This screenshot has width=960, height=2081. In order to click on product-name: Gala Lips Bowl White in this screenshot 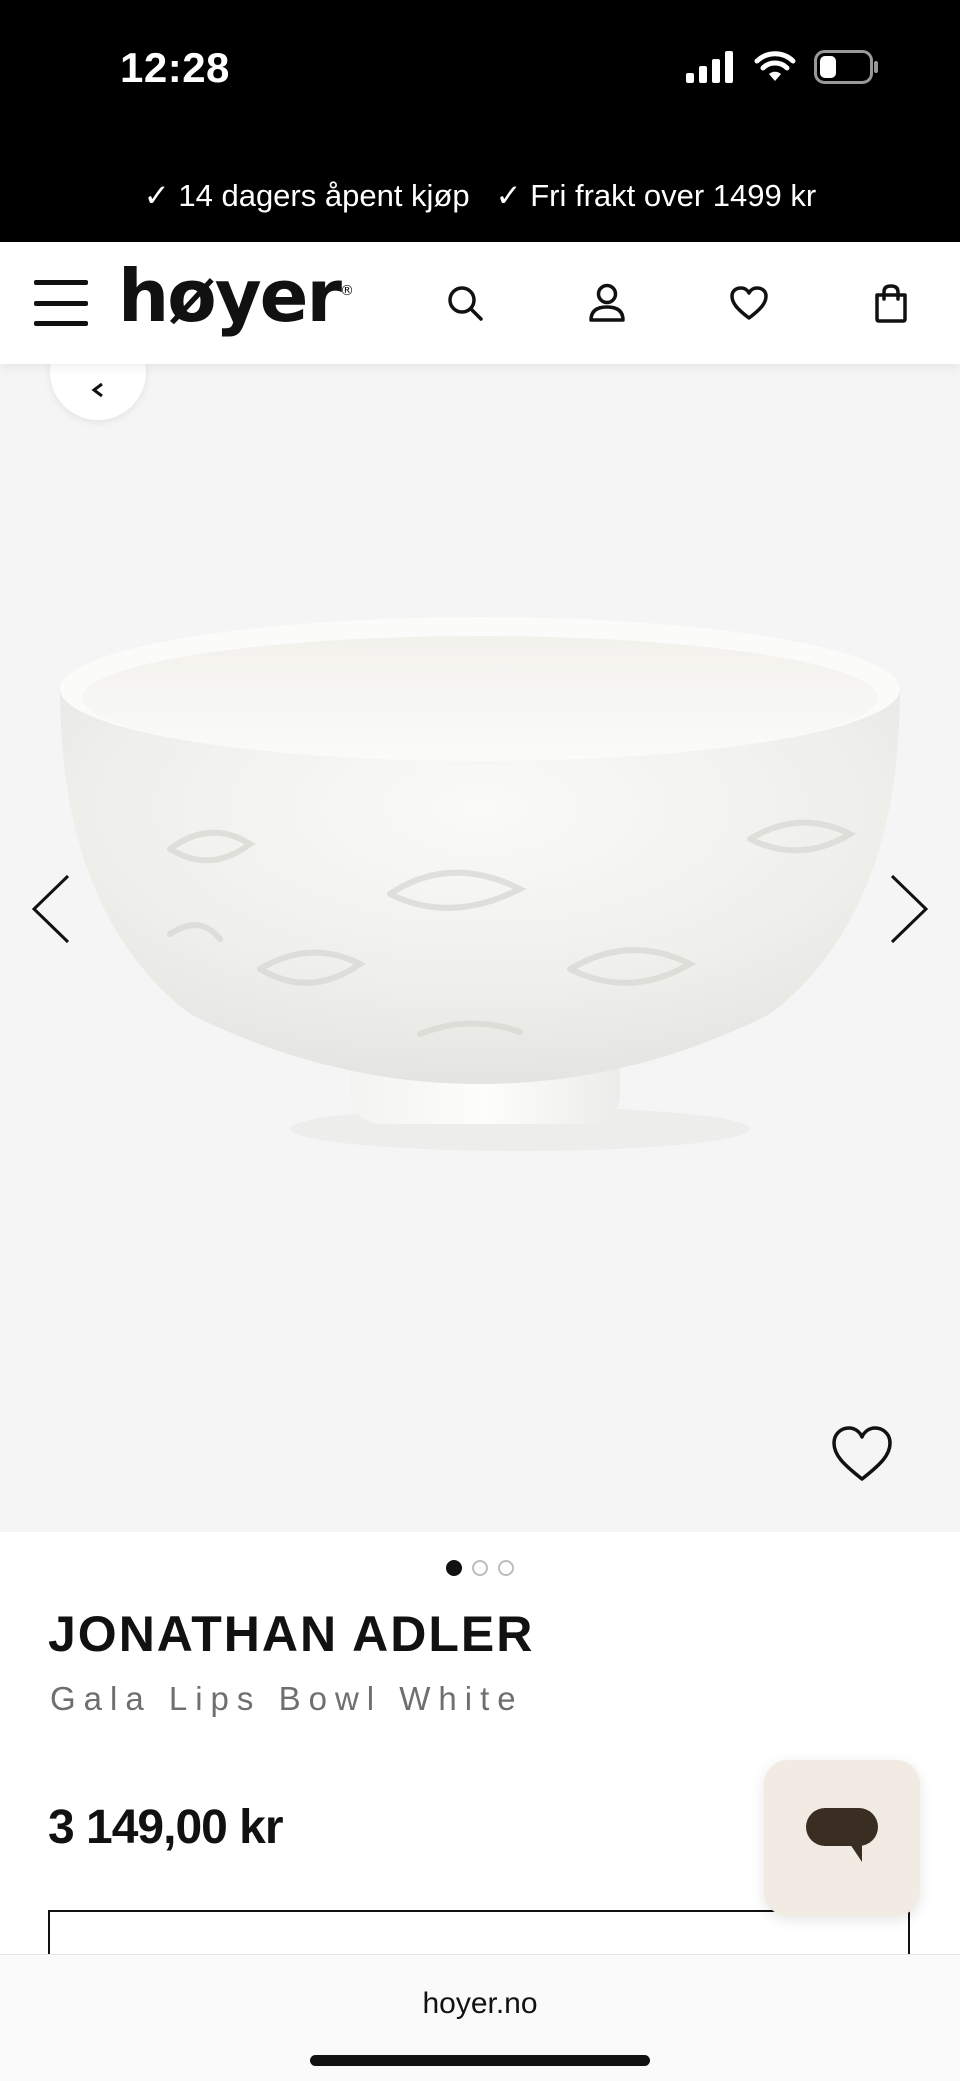, I will do `click(287, 1698)`.